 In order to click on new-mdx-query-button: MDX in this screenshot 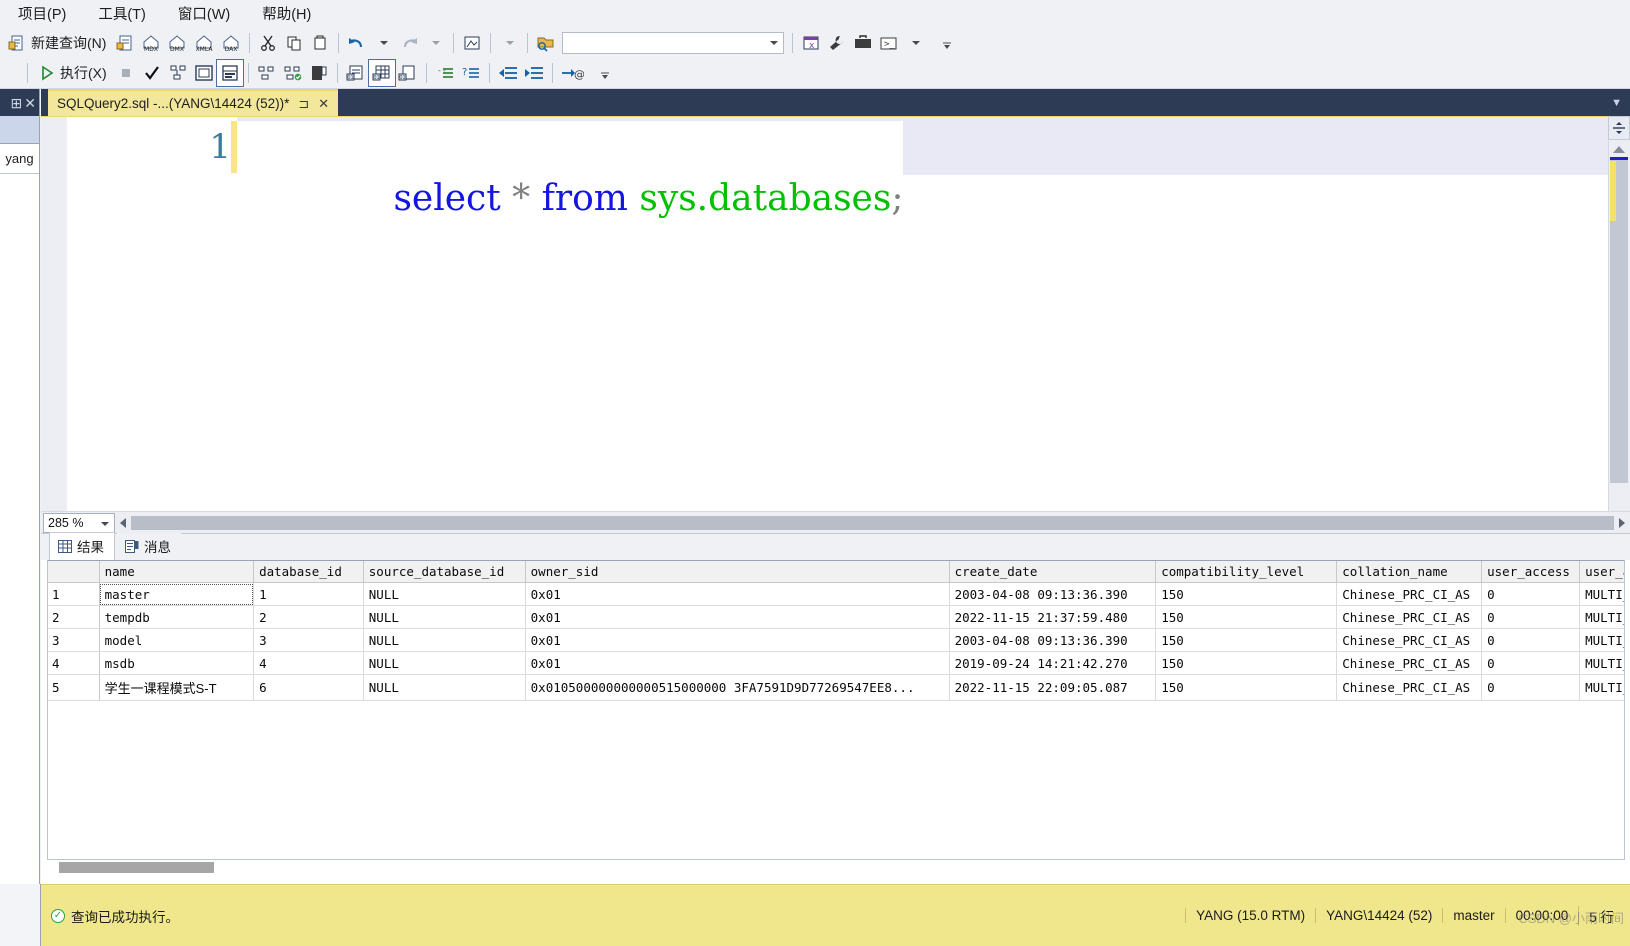, I will do `click(151, 43)`.